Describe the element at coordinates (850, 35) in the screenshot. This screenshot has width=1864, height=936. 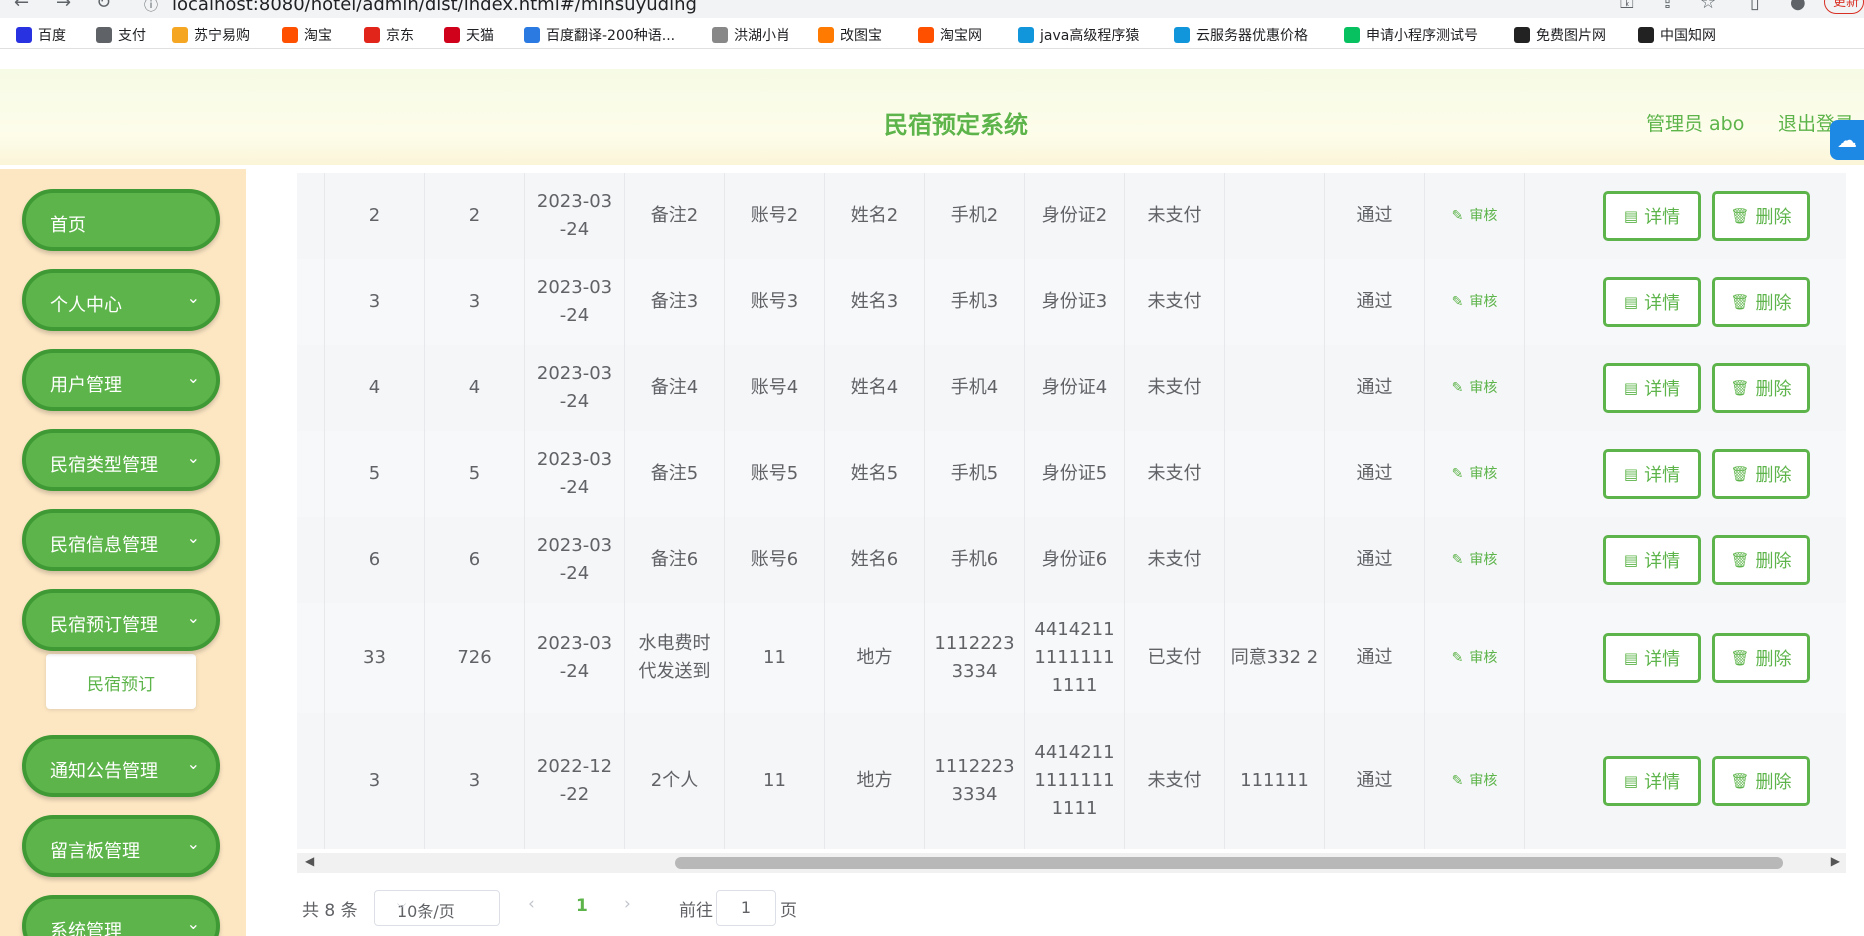
I see `bookmark-item: 改图宝` at that location.